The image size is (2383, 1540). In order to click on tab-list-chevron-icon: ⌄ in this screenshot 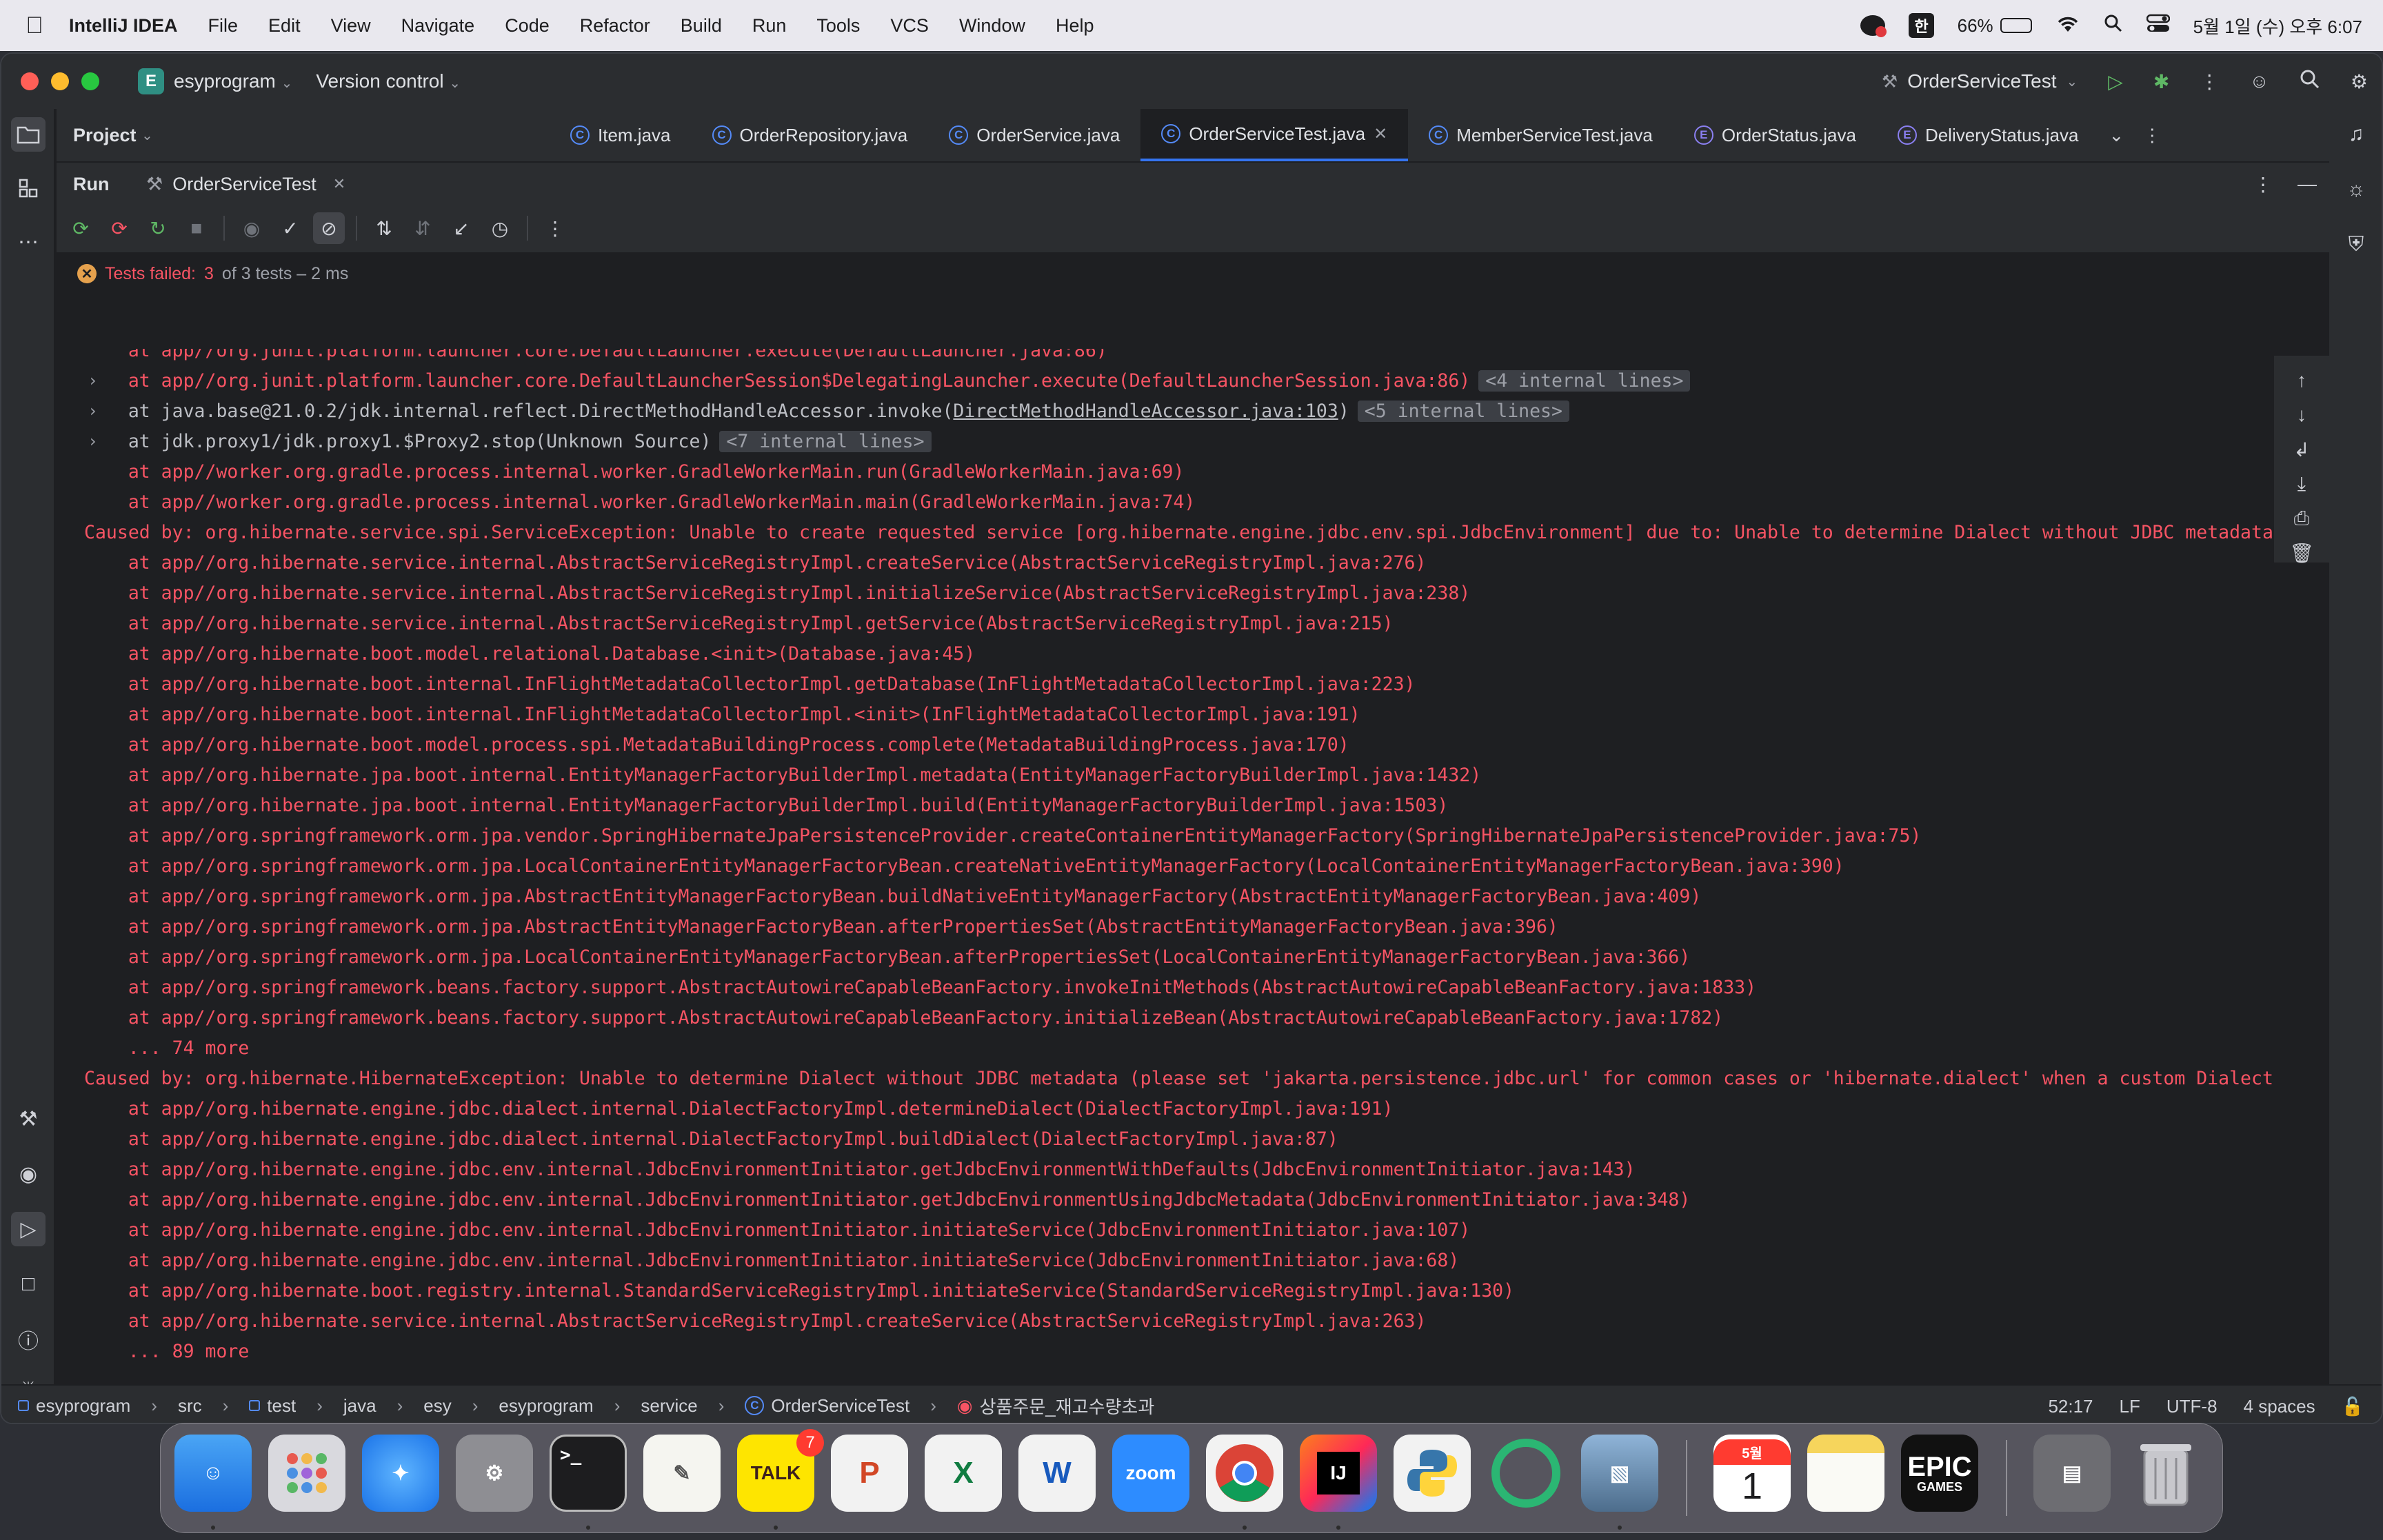, I will do `click(2116, 135)`.